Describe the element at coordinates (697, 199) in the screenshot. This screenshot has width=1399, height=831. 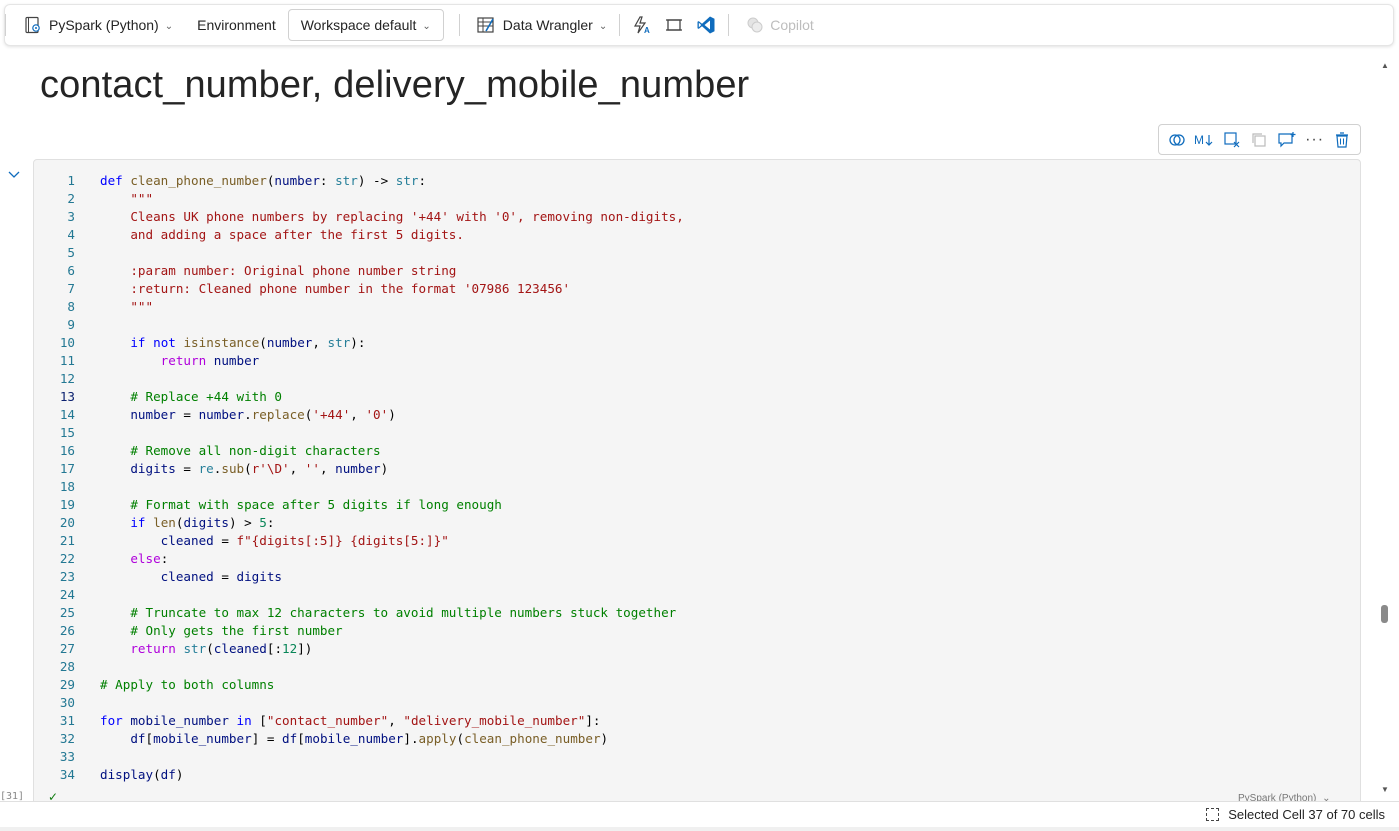
I see `code-line: 2 """` at that location.